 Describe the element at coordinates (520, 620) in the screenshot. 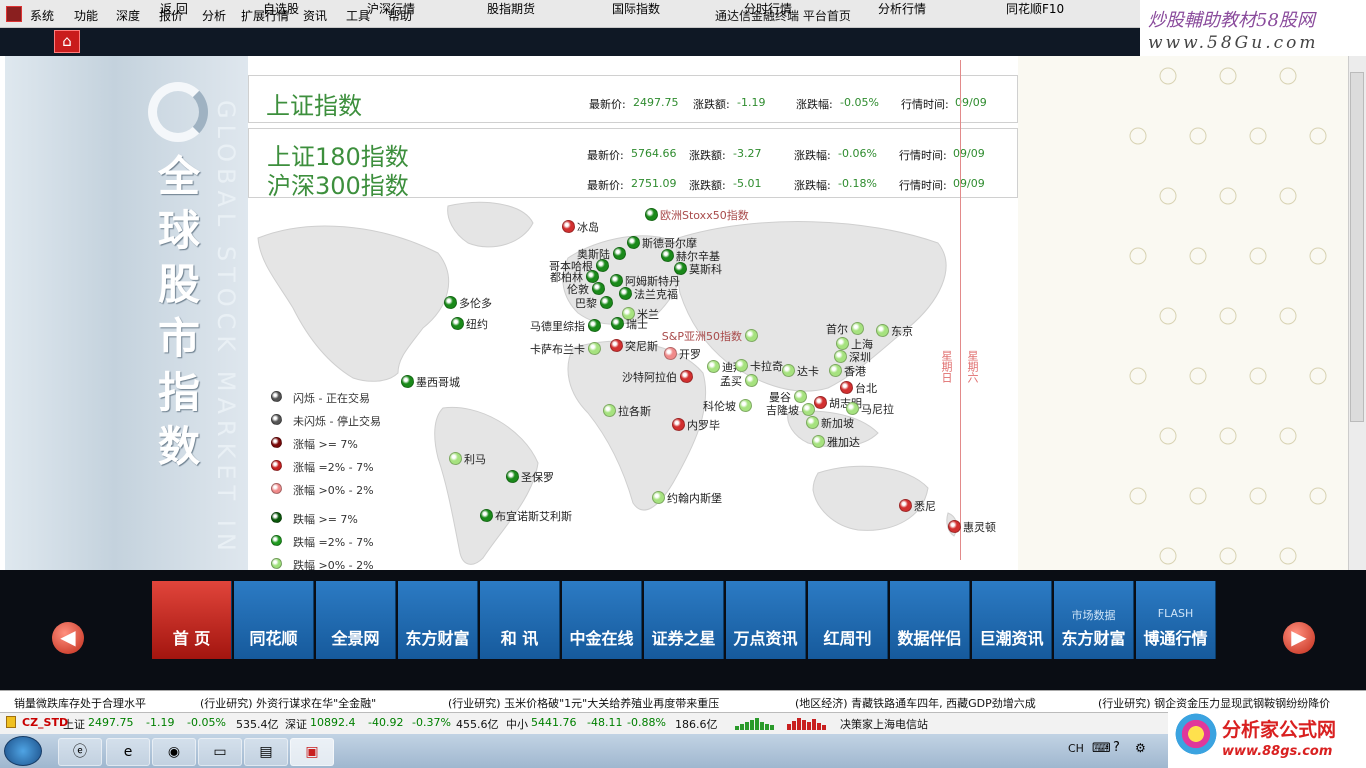

I see `nav-button: 和 讯` at that location.